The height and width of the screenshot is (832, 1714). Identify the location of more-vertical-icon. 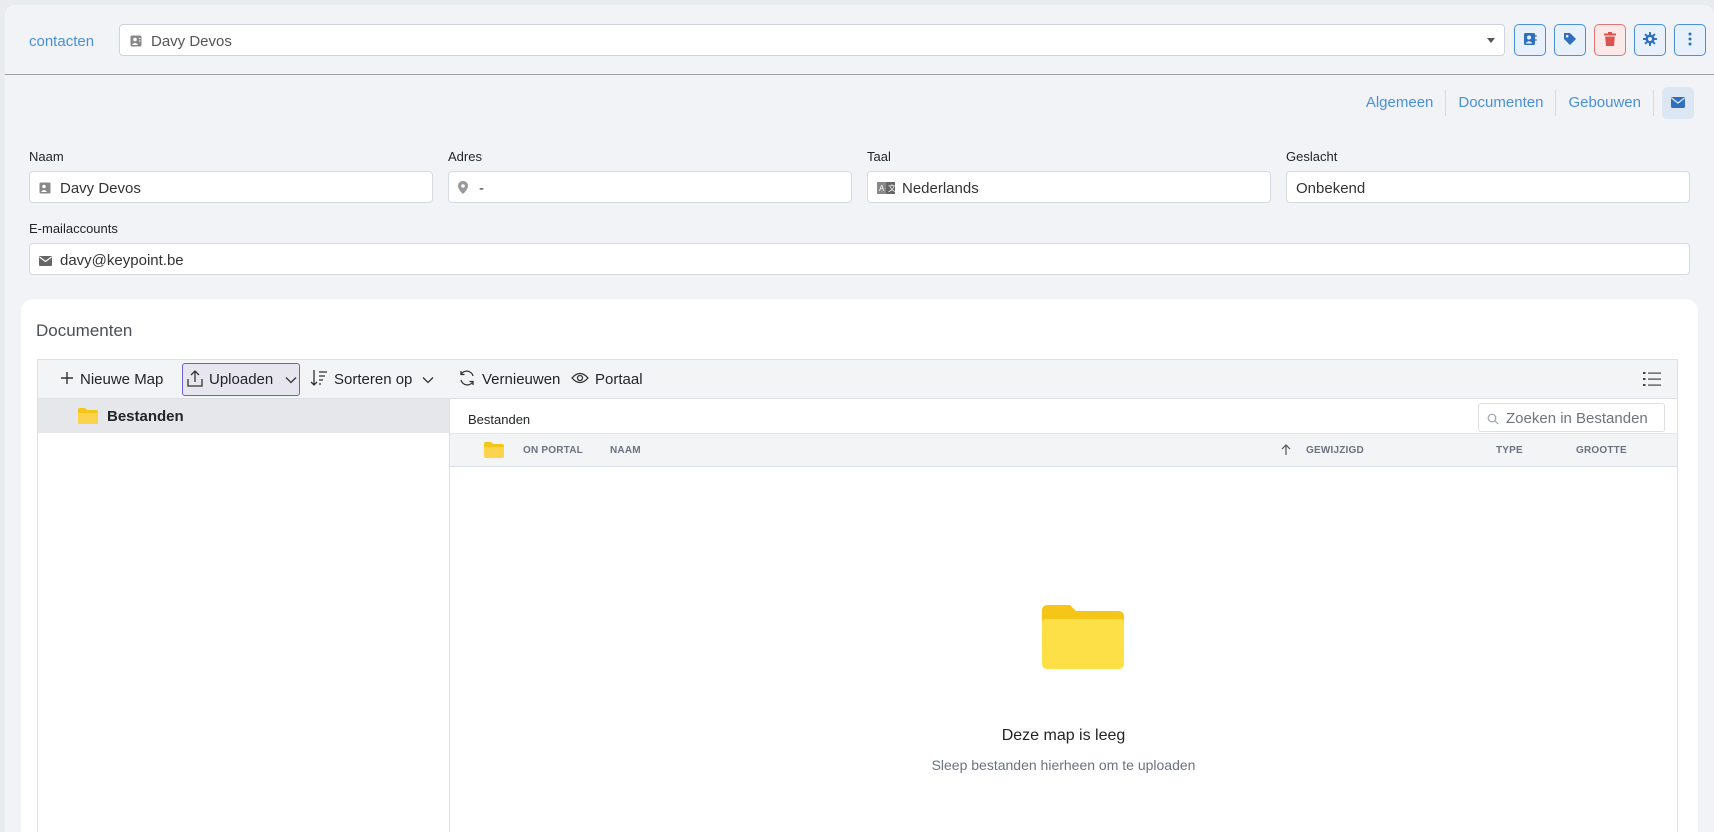
(1690, 40).